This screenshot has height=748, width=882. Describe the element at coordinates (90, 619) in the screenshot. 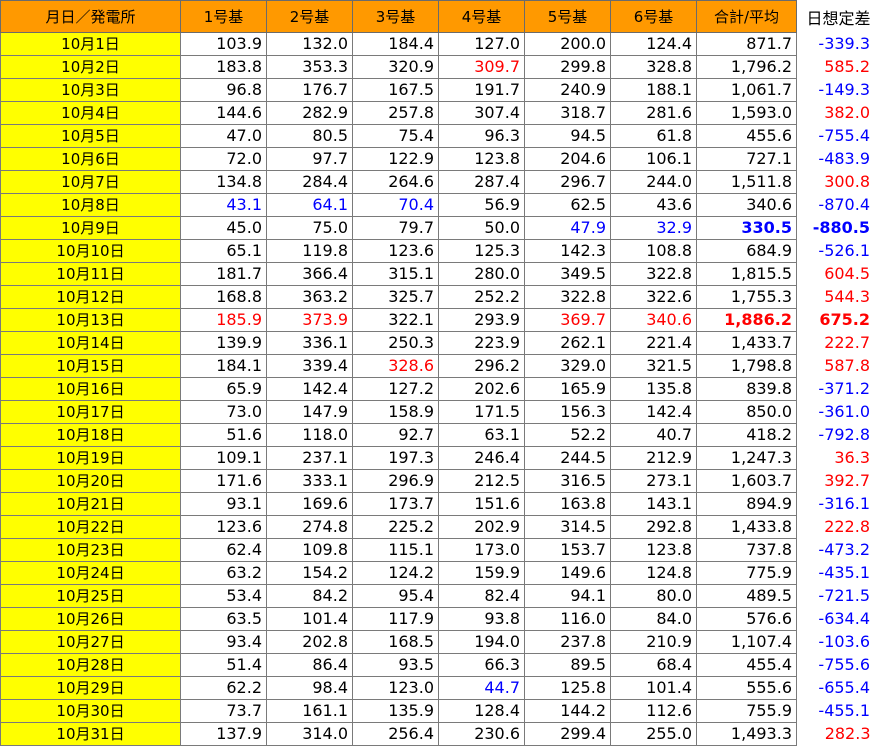

I see `date-cell: 10月26日` at that location.